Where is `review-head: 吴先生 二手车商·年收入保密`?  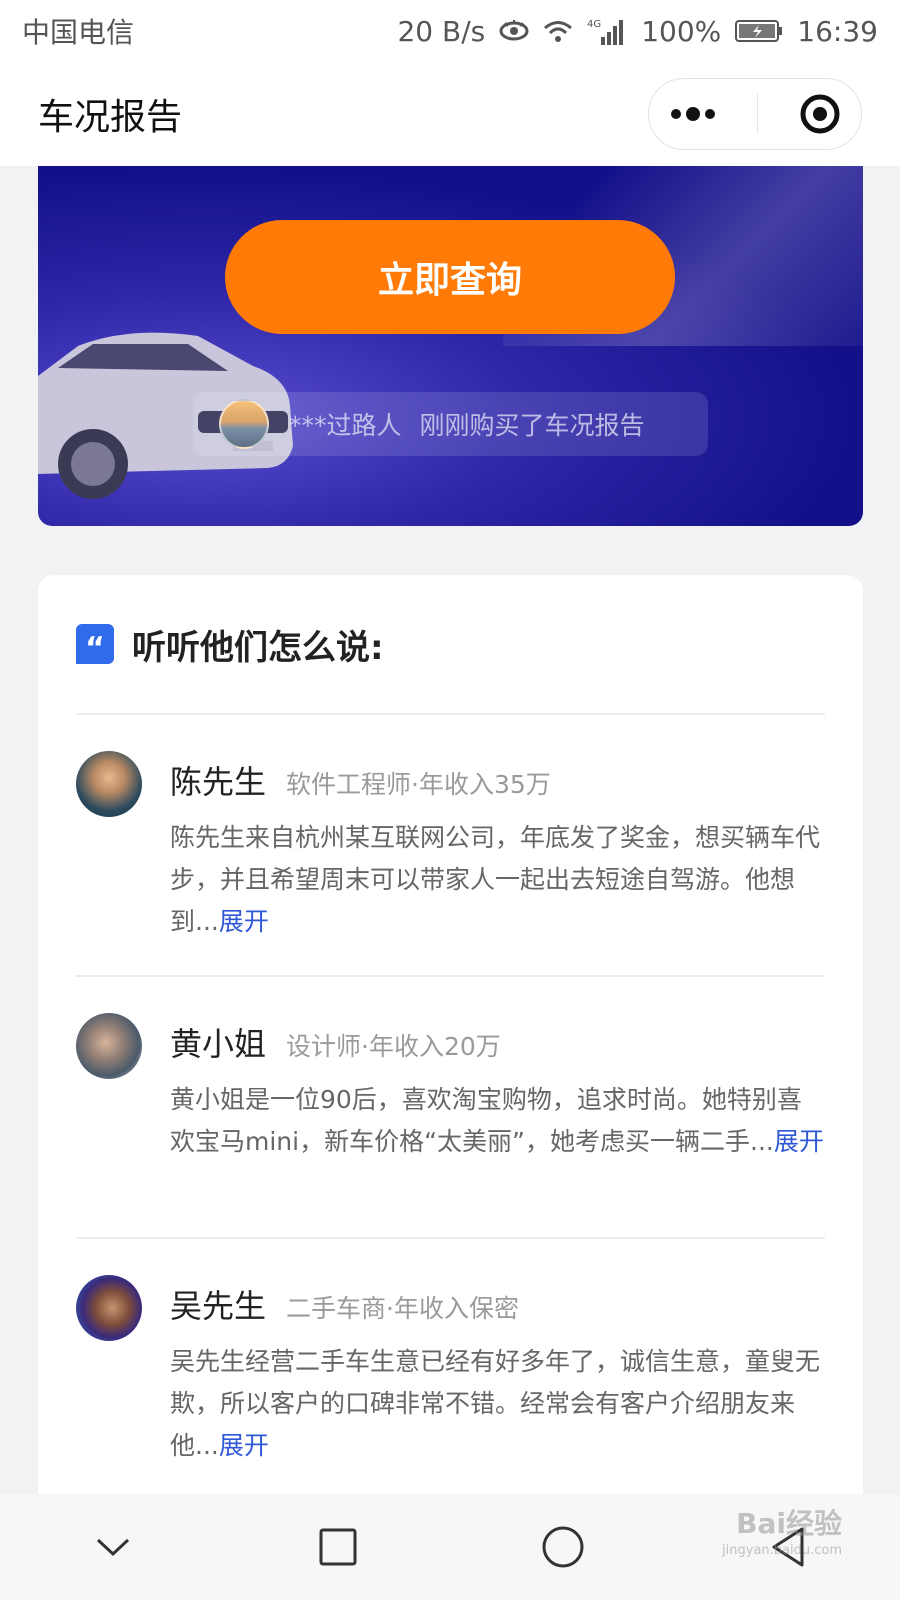
review-head: 吴先生 二手车商·年收入保密 is located at coordinates (497, 1304).